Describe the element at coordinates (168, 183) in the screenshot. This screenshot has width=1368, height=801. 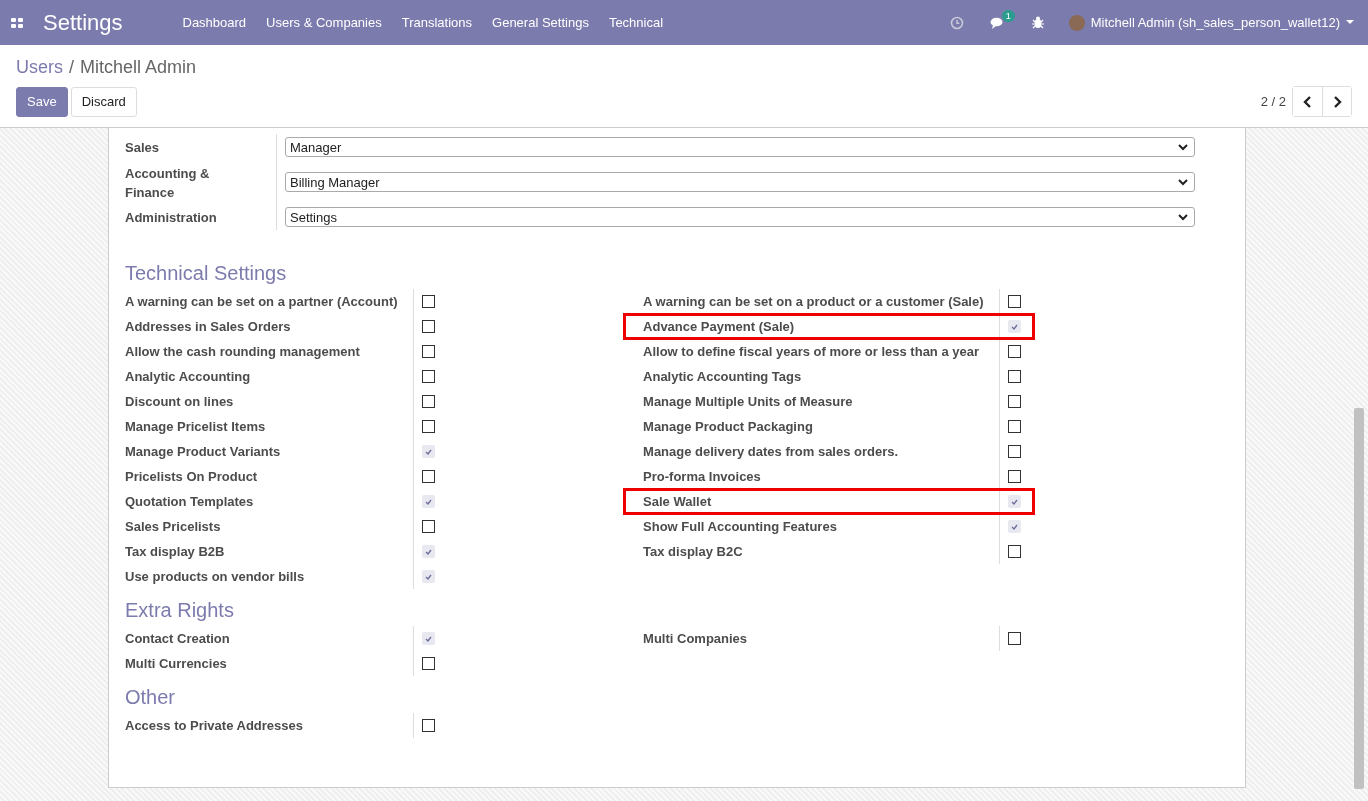
I see `field-label: Accounting & Finance` at that location.